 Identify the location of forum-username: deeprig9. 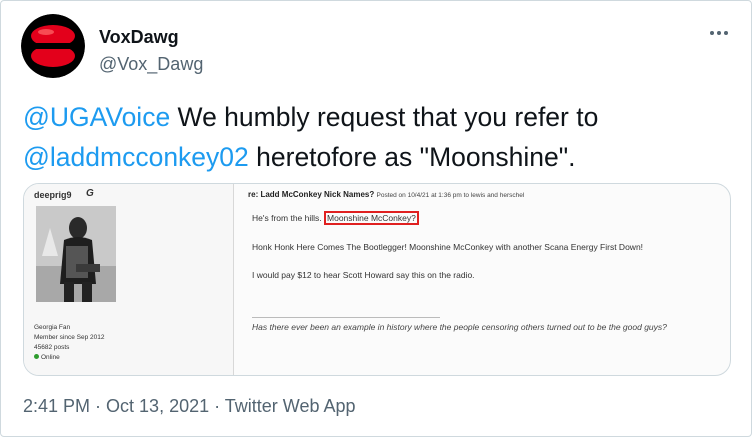
(53, 195).